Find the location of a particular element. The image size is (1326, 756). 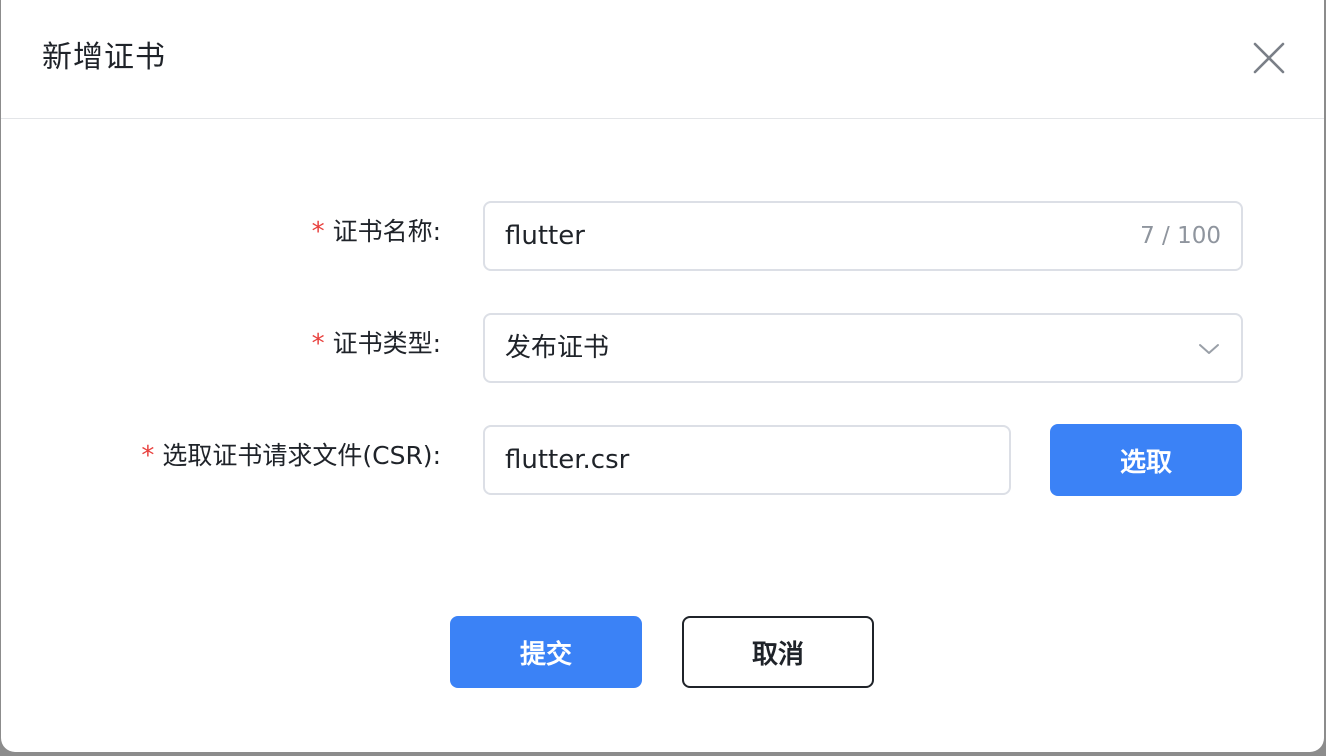

csr-file-field is located at coordinates (747, 460).